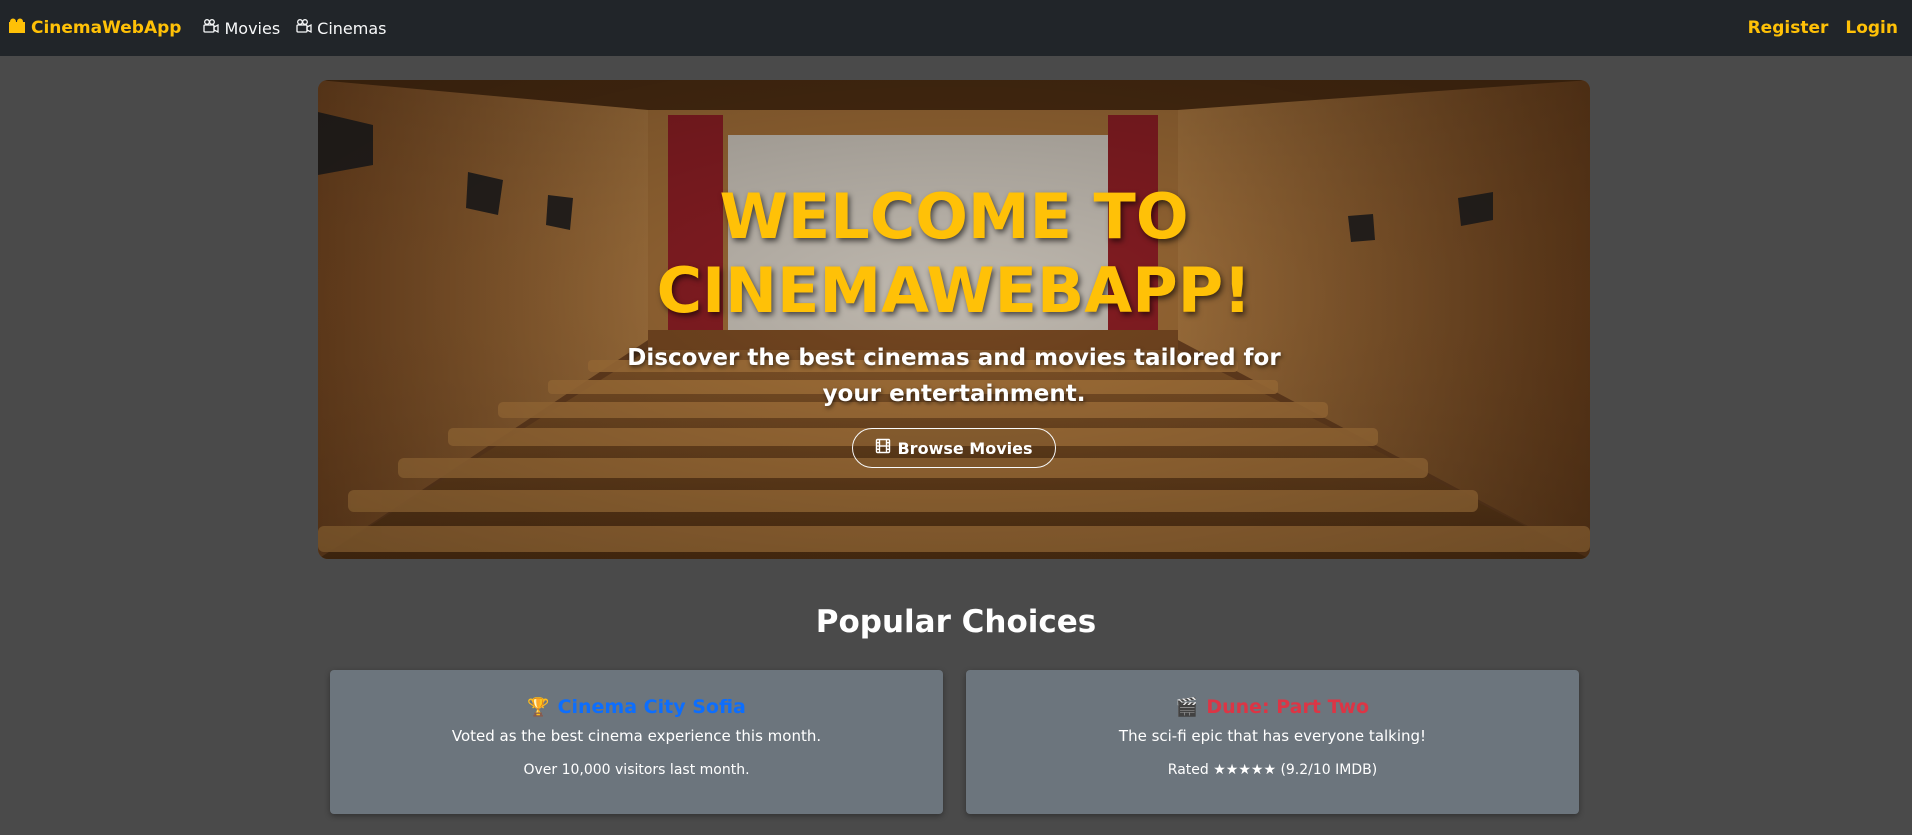 The height and width of the screenshot is (835, 1912). I want to click on popular-choices-heading: Popular Choices, so click(956, 622).